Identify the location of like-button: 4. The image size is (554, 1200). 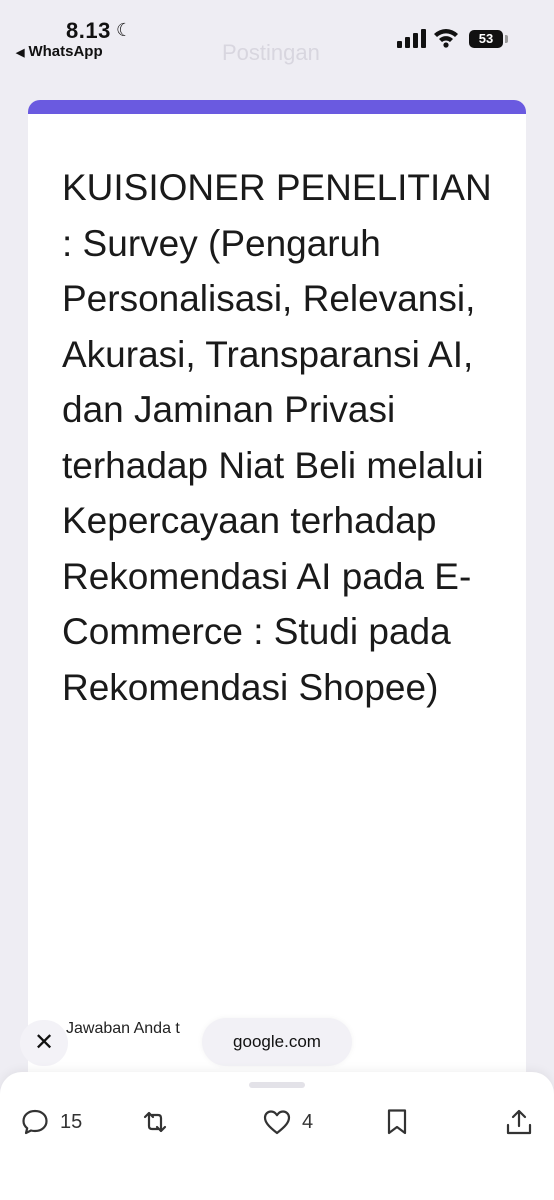
(287, 1122).